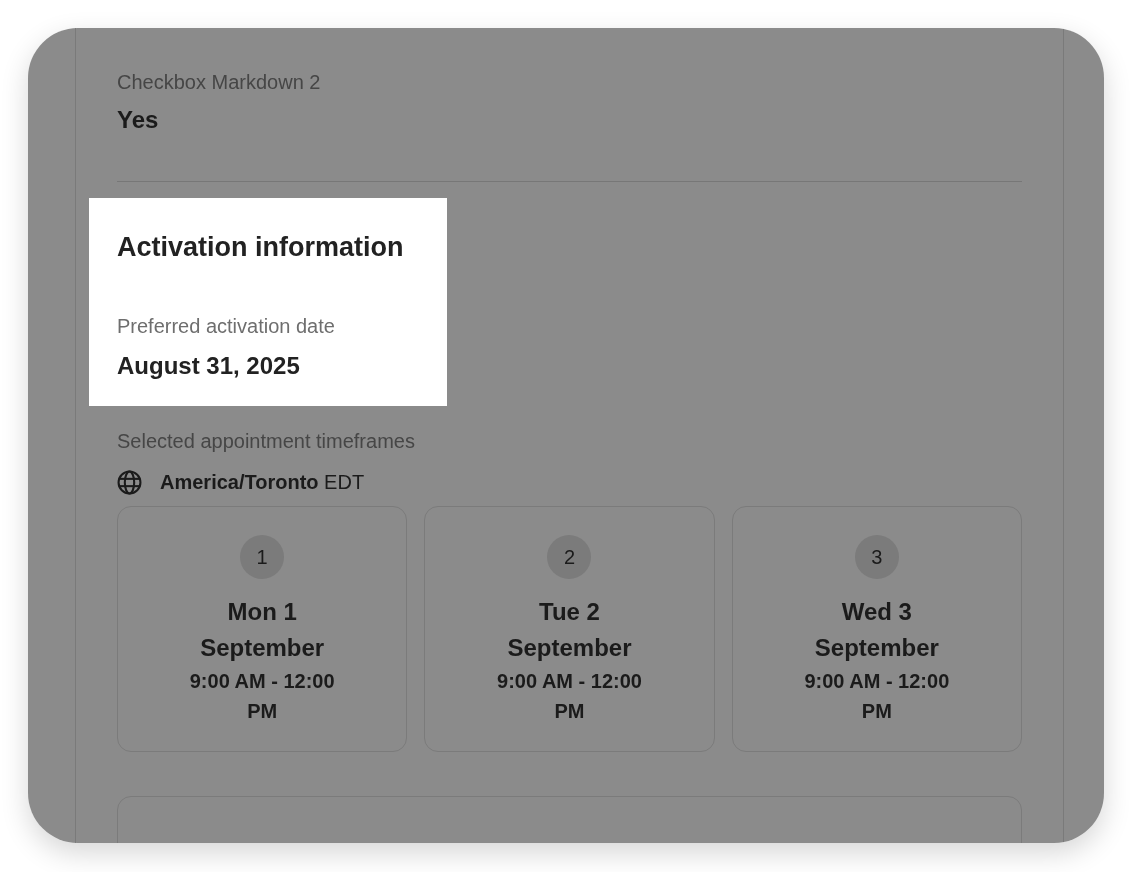 Image resolution: width=1132 pixels, height=872 pixels. I want to click on field-label: Checkbox Markdown 2, so click(219, 82).